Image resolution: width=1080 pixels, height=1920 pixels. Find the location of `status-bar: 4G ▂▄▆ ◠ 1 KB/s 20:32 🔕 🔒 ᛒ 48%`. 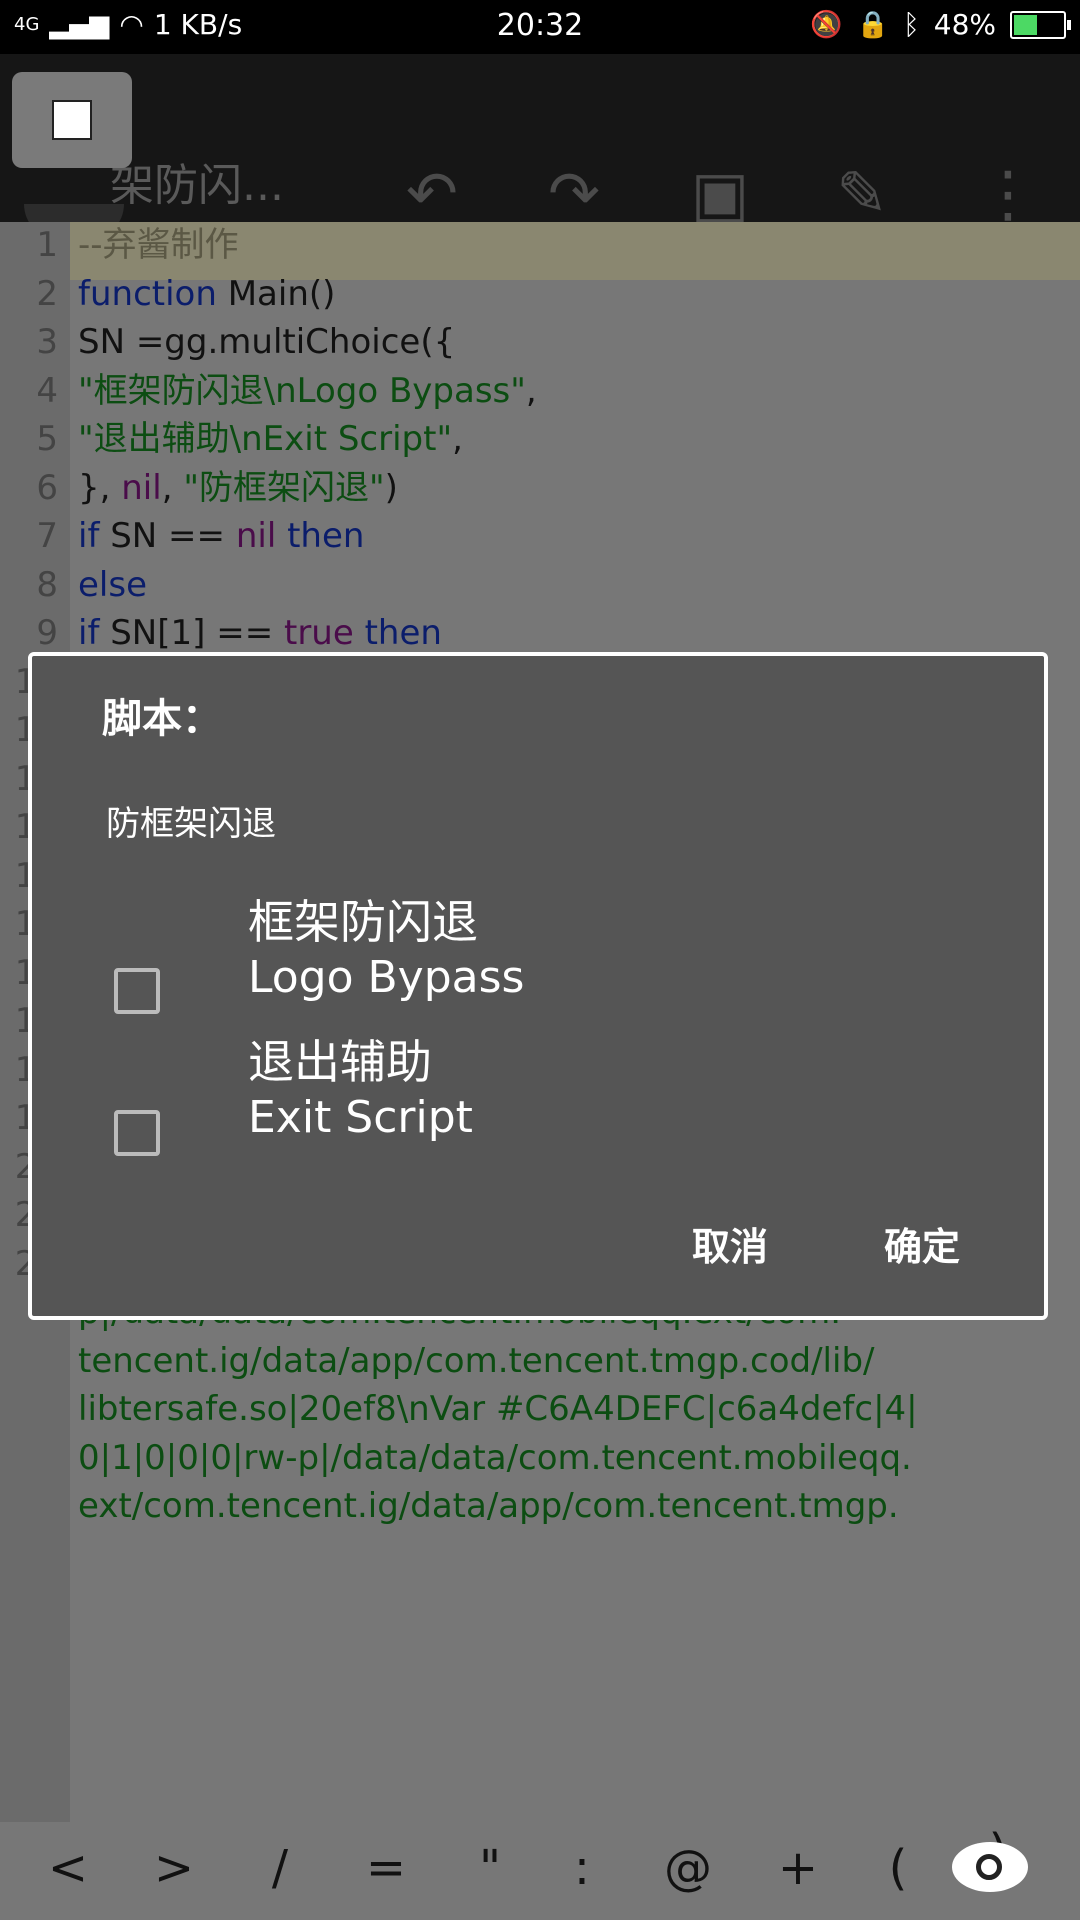

status-bar: 4G ▂▄▆ ◠ 1 KB/s 20:32 🔕 🔒 ᛒ 48% is located at coordinates (540, 27).